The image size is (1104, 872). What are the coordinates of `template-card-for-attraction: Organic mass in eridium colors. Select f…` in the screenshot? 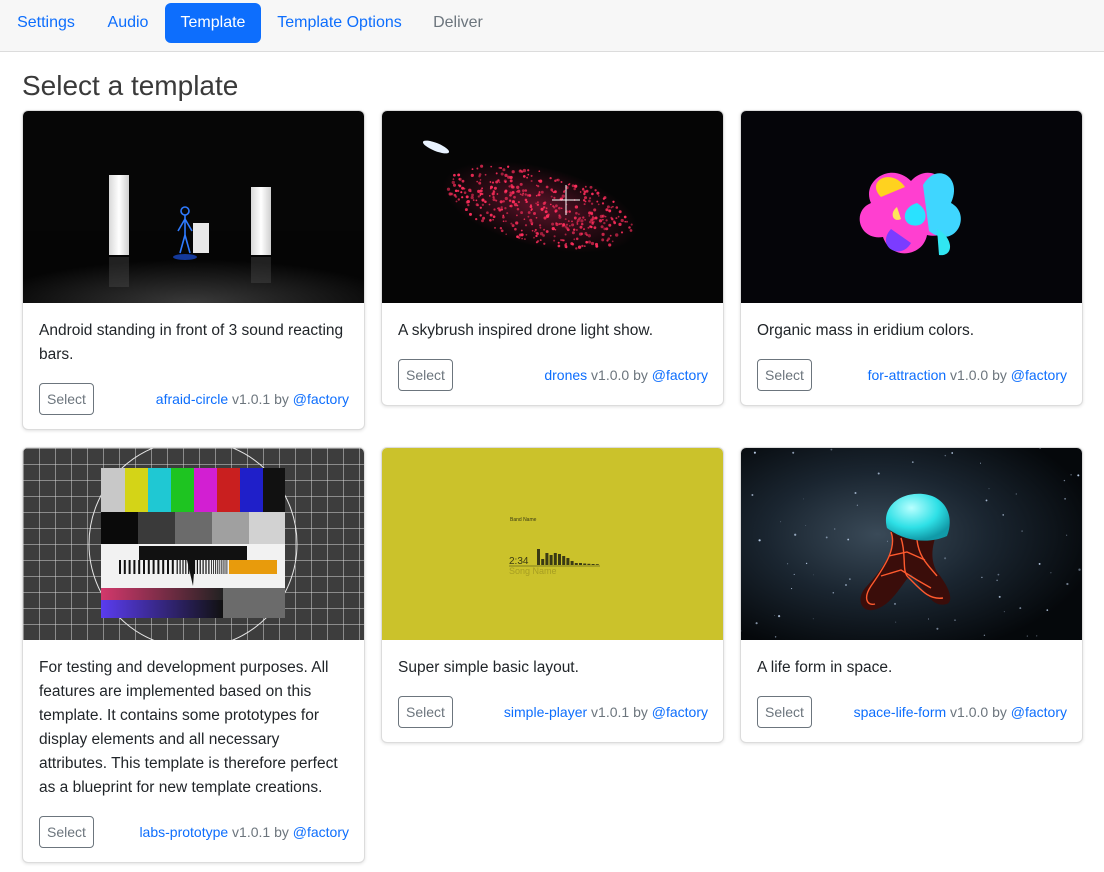 It's located at (911, 258).